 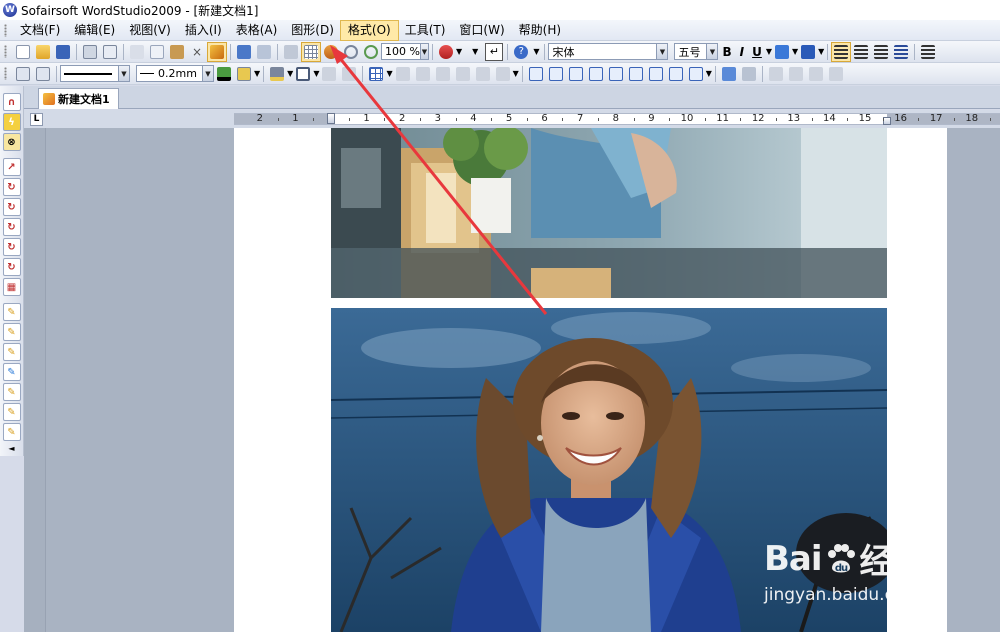 What do you see at coordinates (277, 74) in the screenshot?
I see `paint-bucket-button` at bounding box center [277, 74].